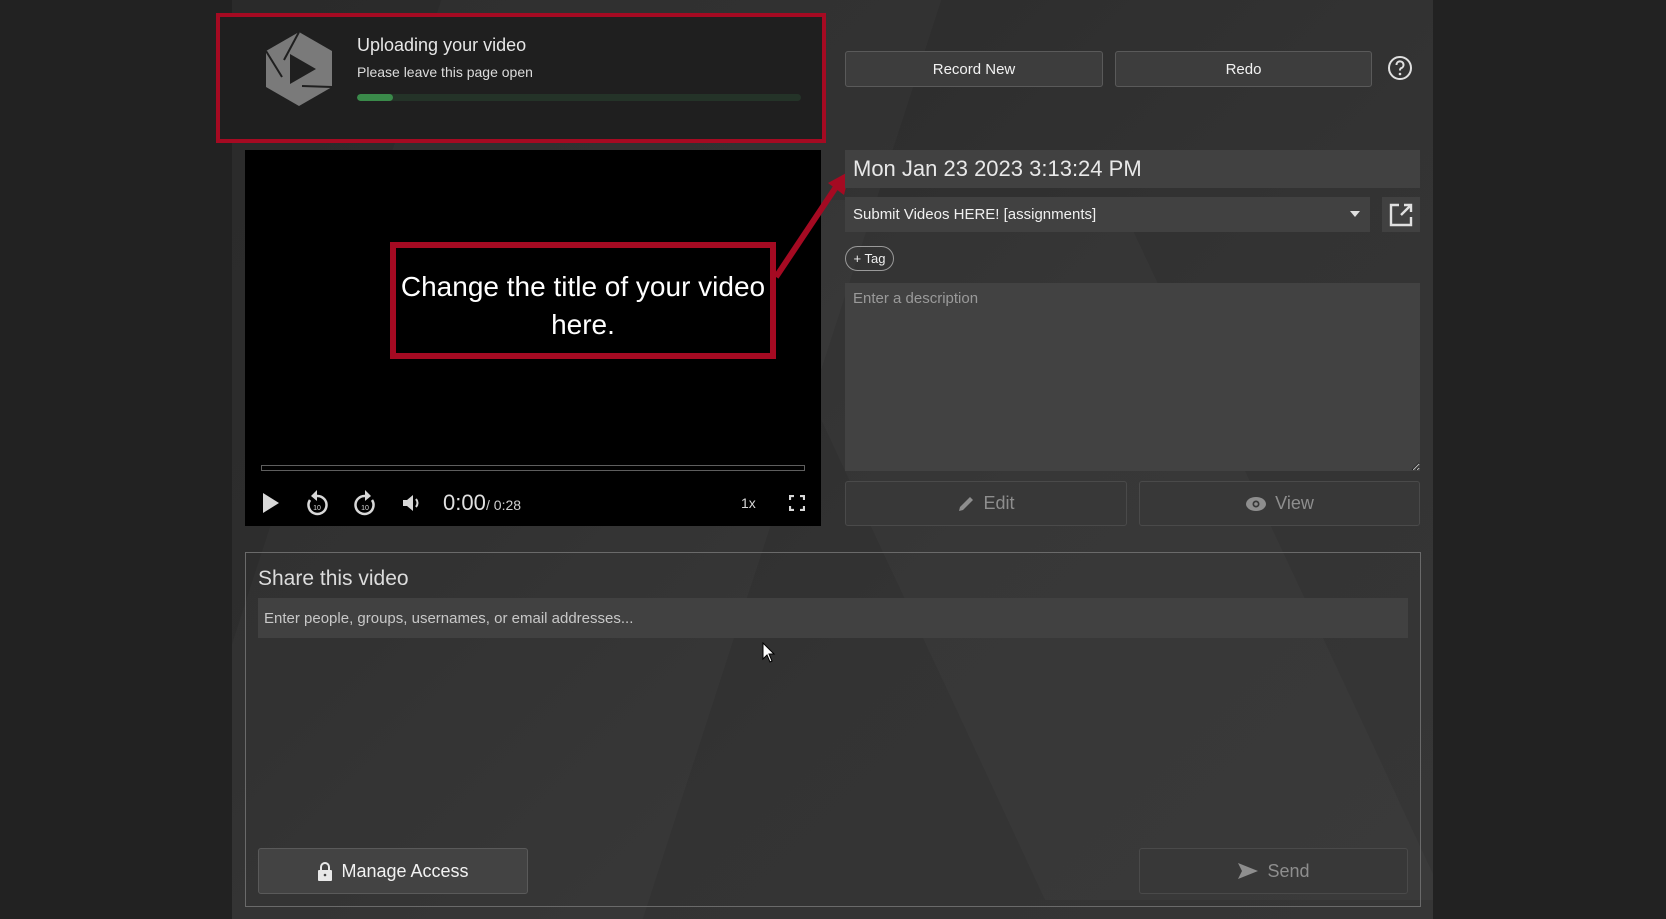 The image size is (1666, 919). What do you see at coordinates (299, 68) in the screenshot?
I see `panopto-logo-icon` at bounding box center [299, 68].